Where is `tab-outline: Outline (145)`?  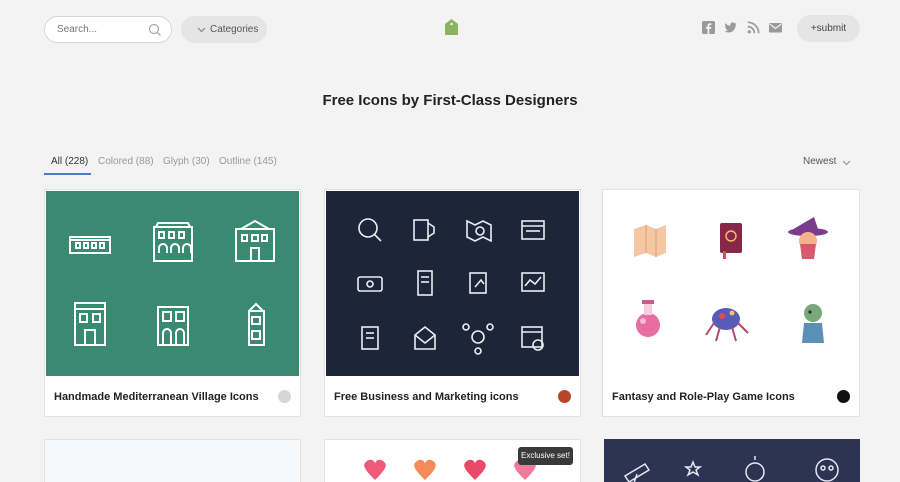
tab-outline: Outline (145) is located at coordinates (248, 161).